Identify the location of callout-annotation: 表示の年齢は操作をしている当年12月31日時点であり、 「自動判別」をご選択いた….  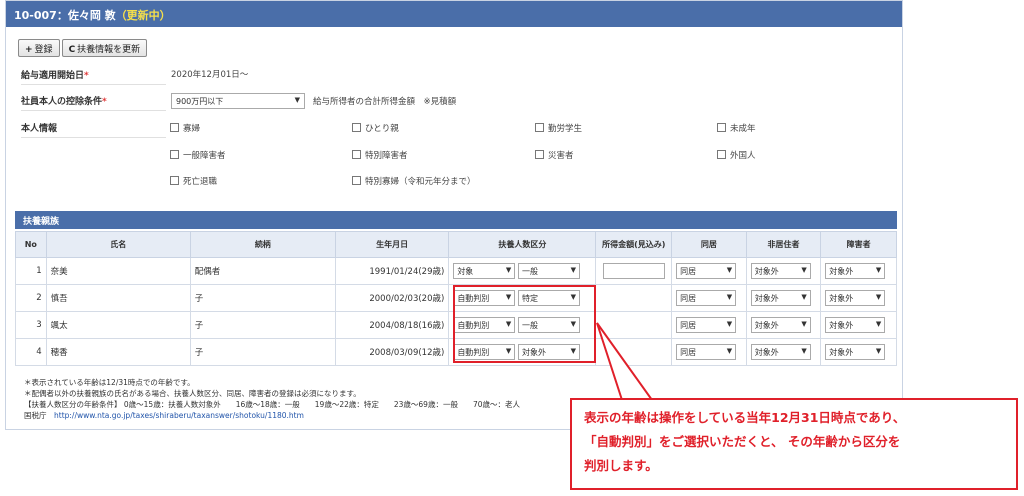
(794, 444).